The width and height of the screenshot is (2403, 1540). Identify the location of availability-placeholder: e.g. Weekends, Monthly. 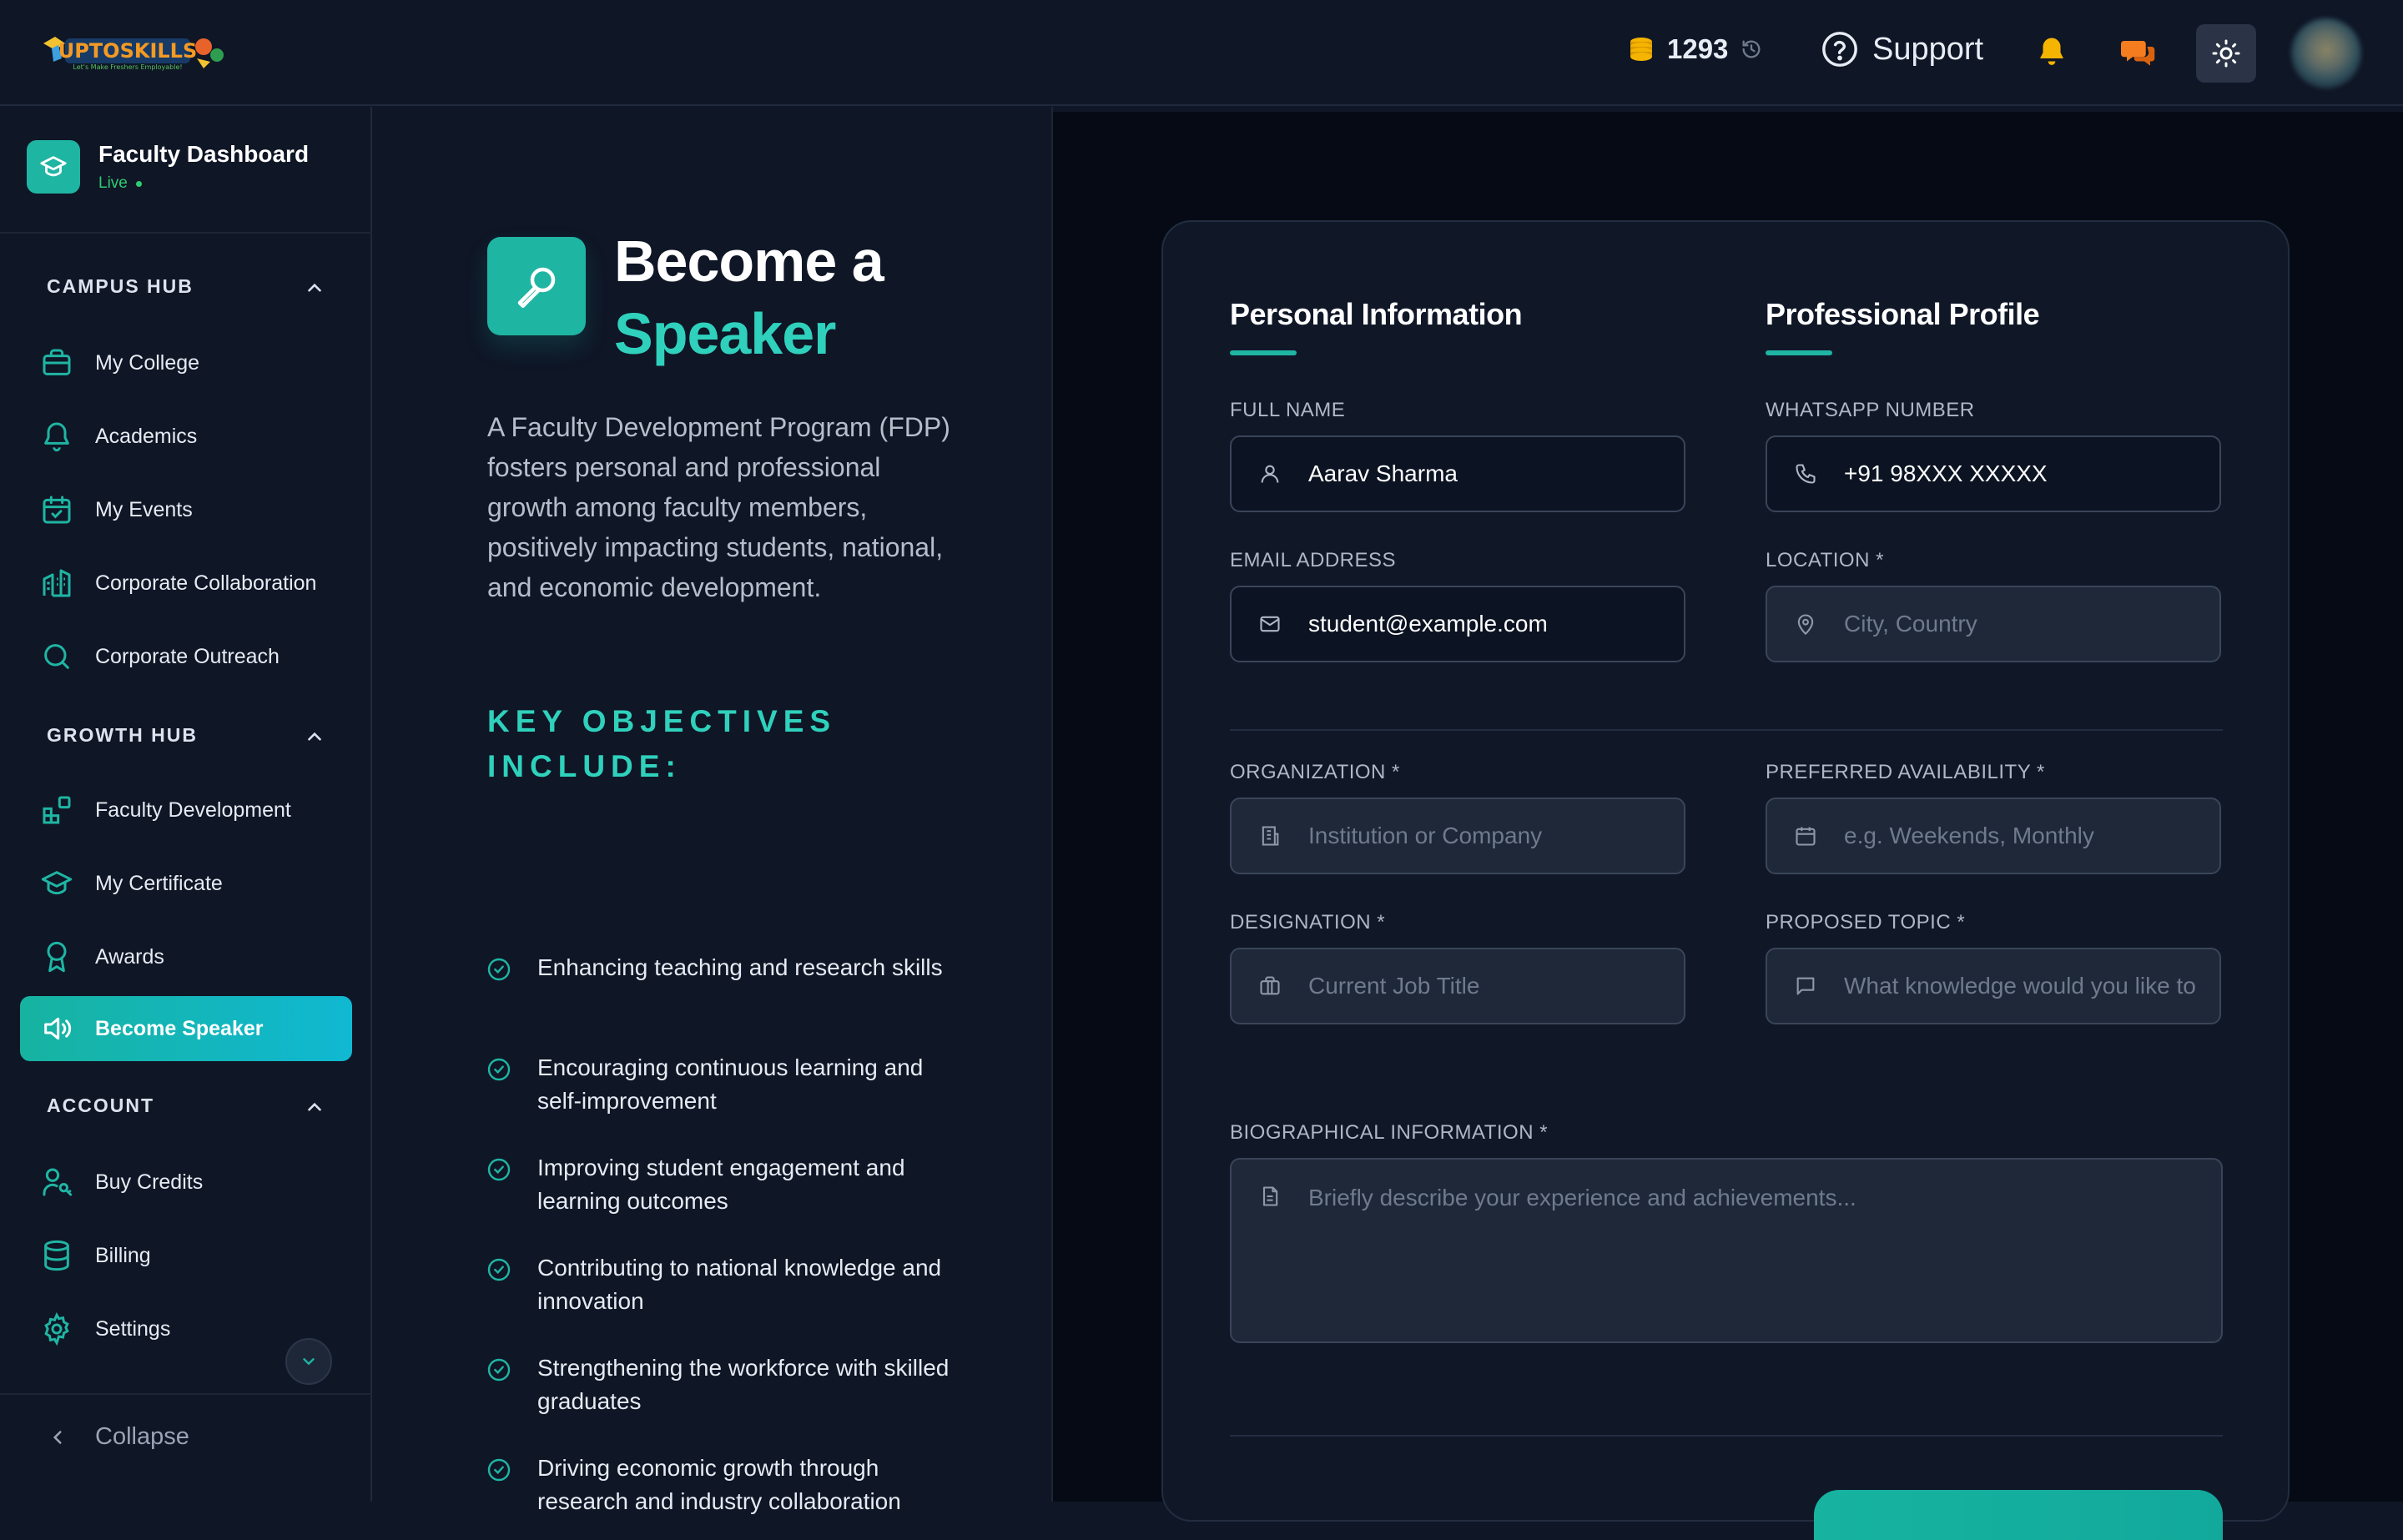
(1969, 835).